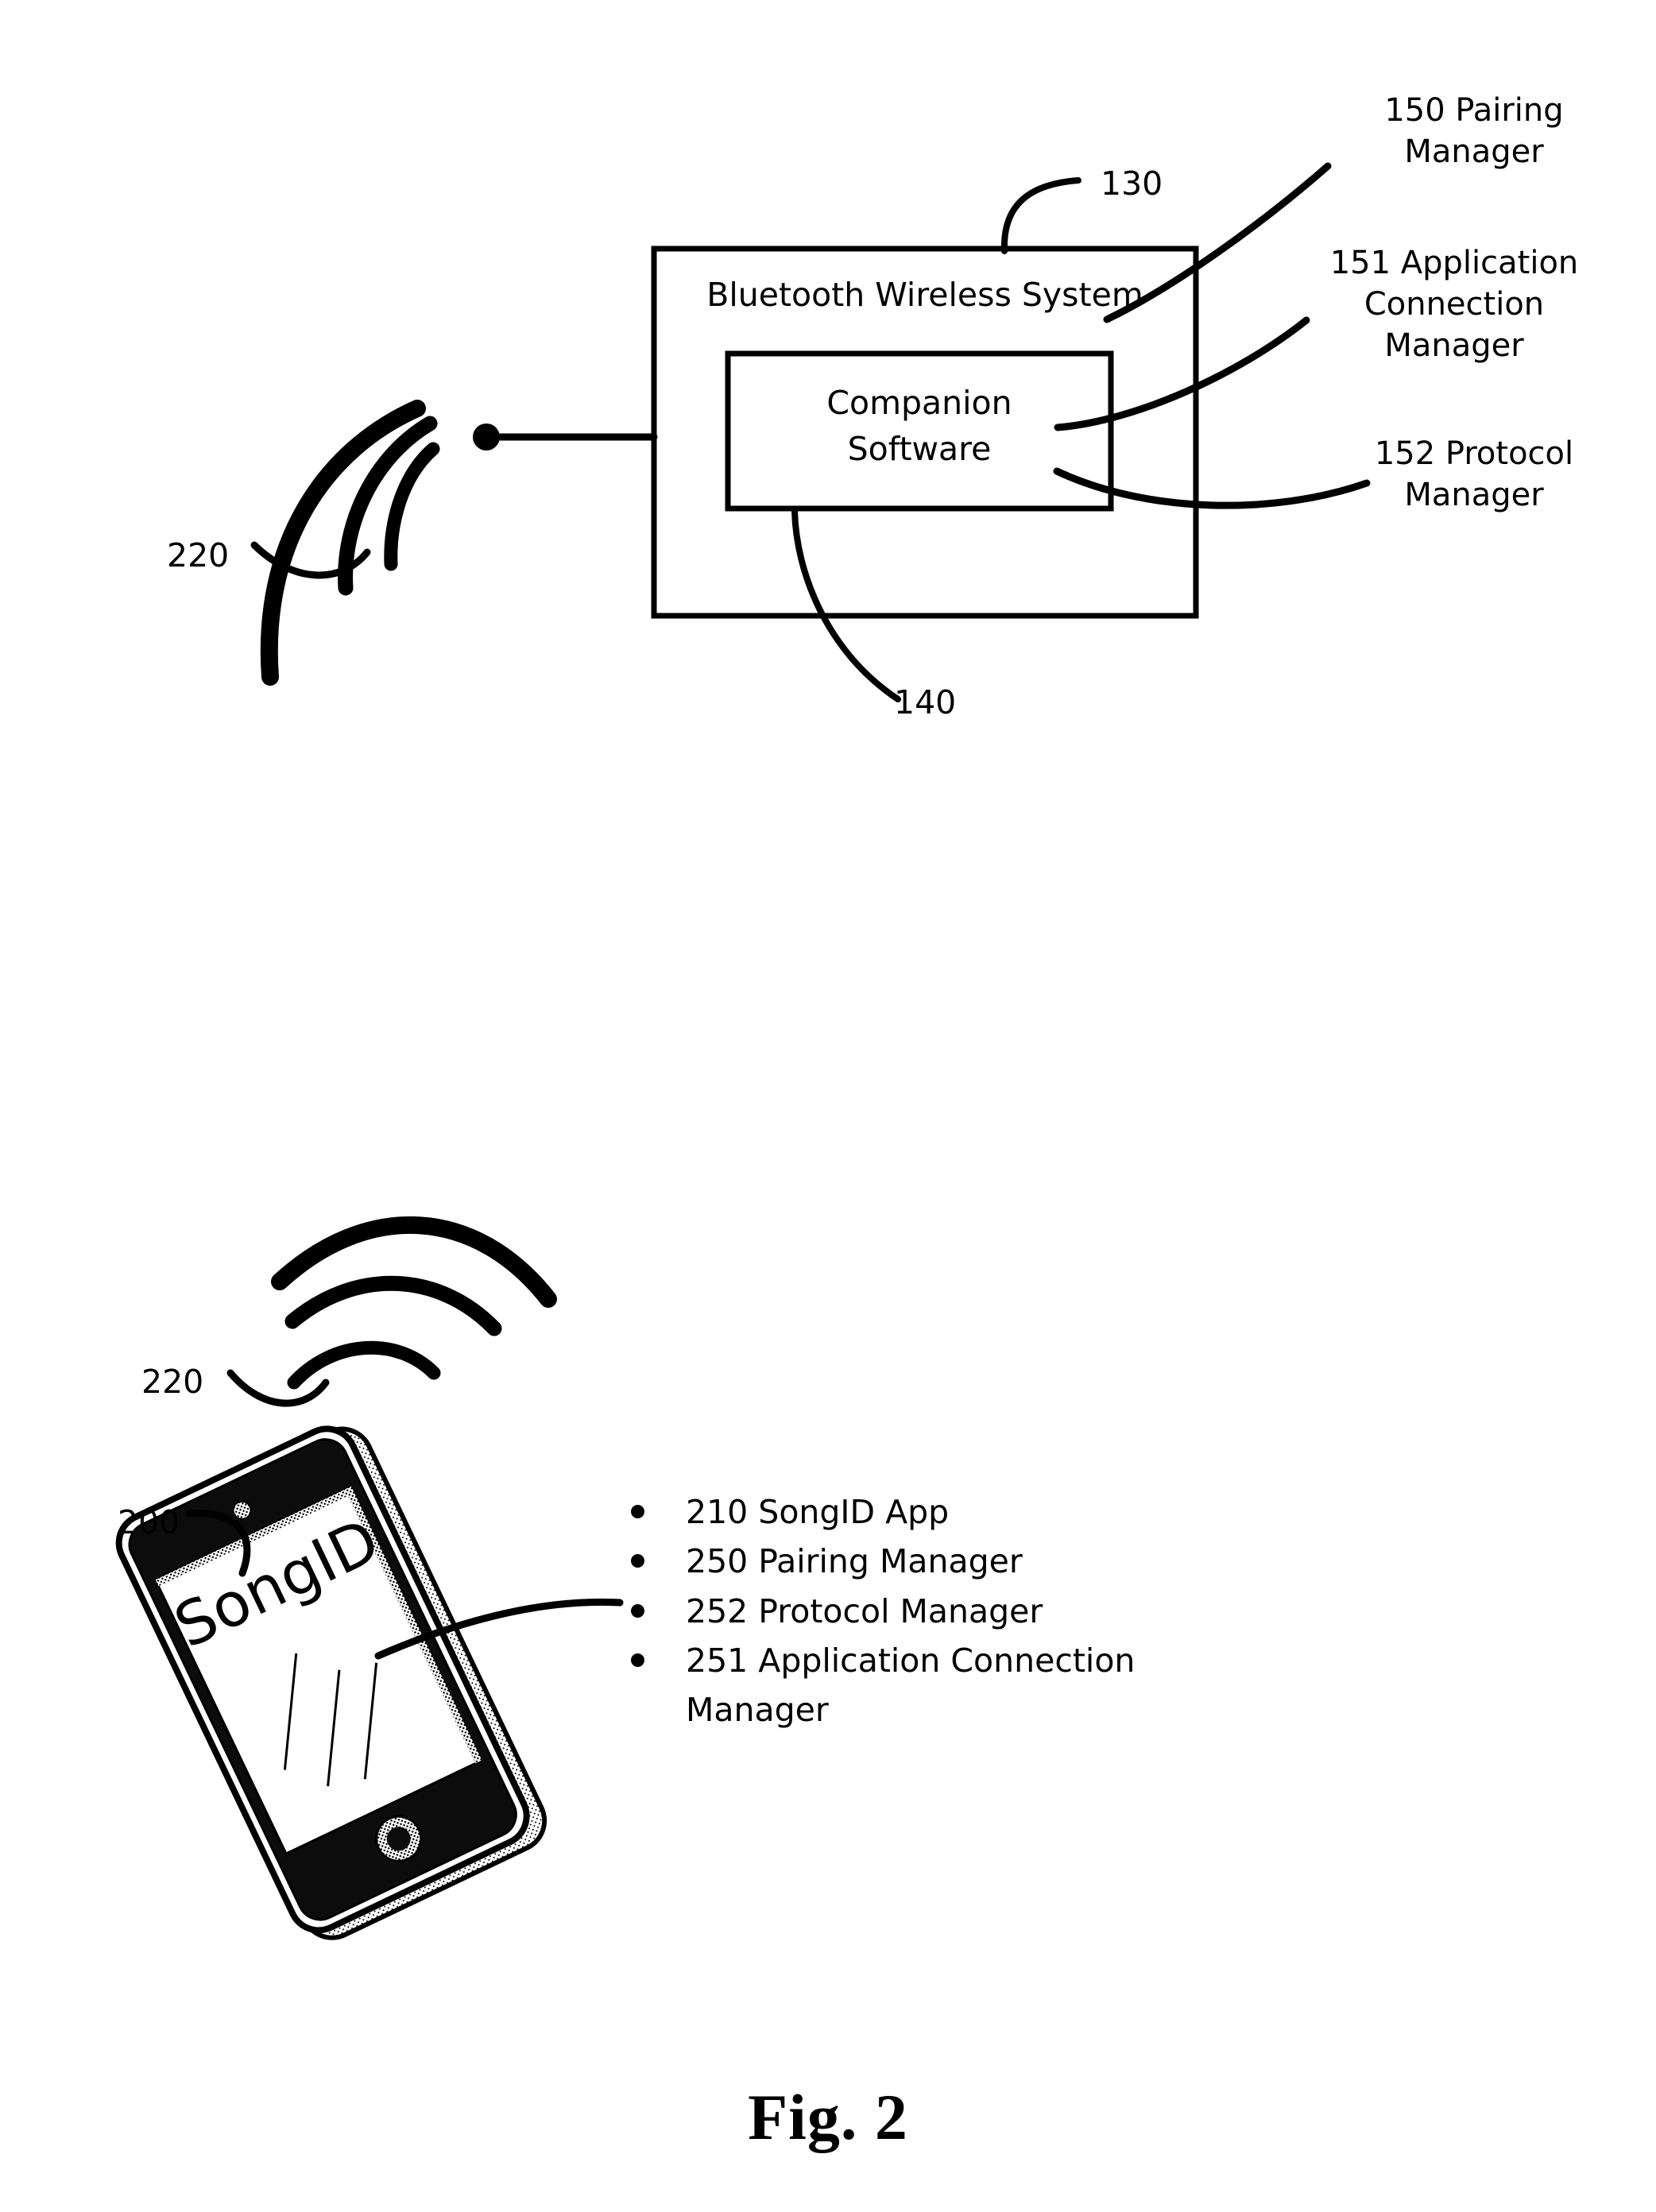 The height and width of the screenshot is (2212, 1656). What do you see at coordinates (818, 1512) in the screenshot?
I see `list-item-label: 210 SongID App` at bounding box center [818, 1512].